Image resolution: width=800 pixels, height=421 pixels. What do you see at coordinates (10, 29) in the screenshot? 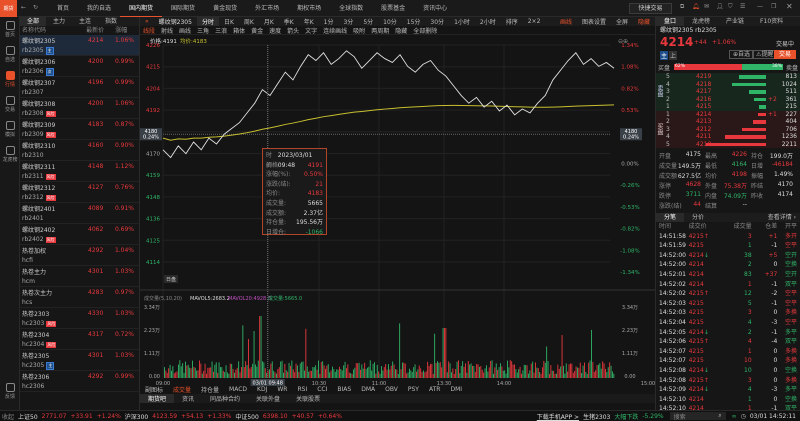
I see `sidebar-item-0: 首页` at bounding box center [10, 29].